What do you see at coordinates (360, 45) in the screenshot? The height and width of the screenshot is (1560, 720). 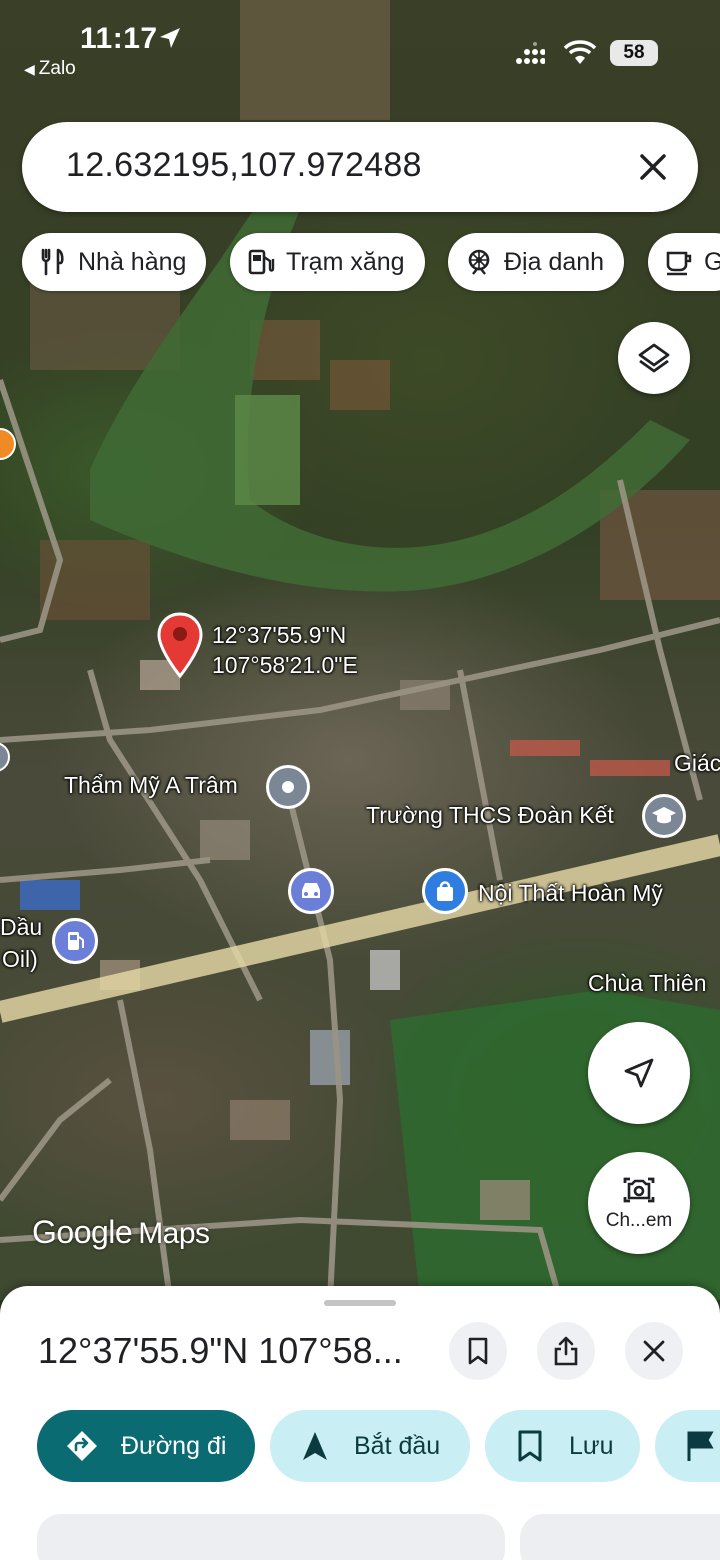 I see `status-bar: 11:17 ◀ Zalo 58` at bounding box center [360, 45].